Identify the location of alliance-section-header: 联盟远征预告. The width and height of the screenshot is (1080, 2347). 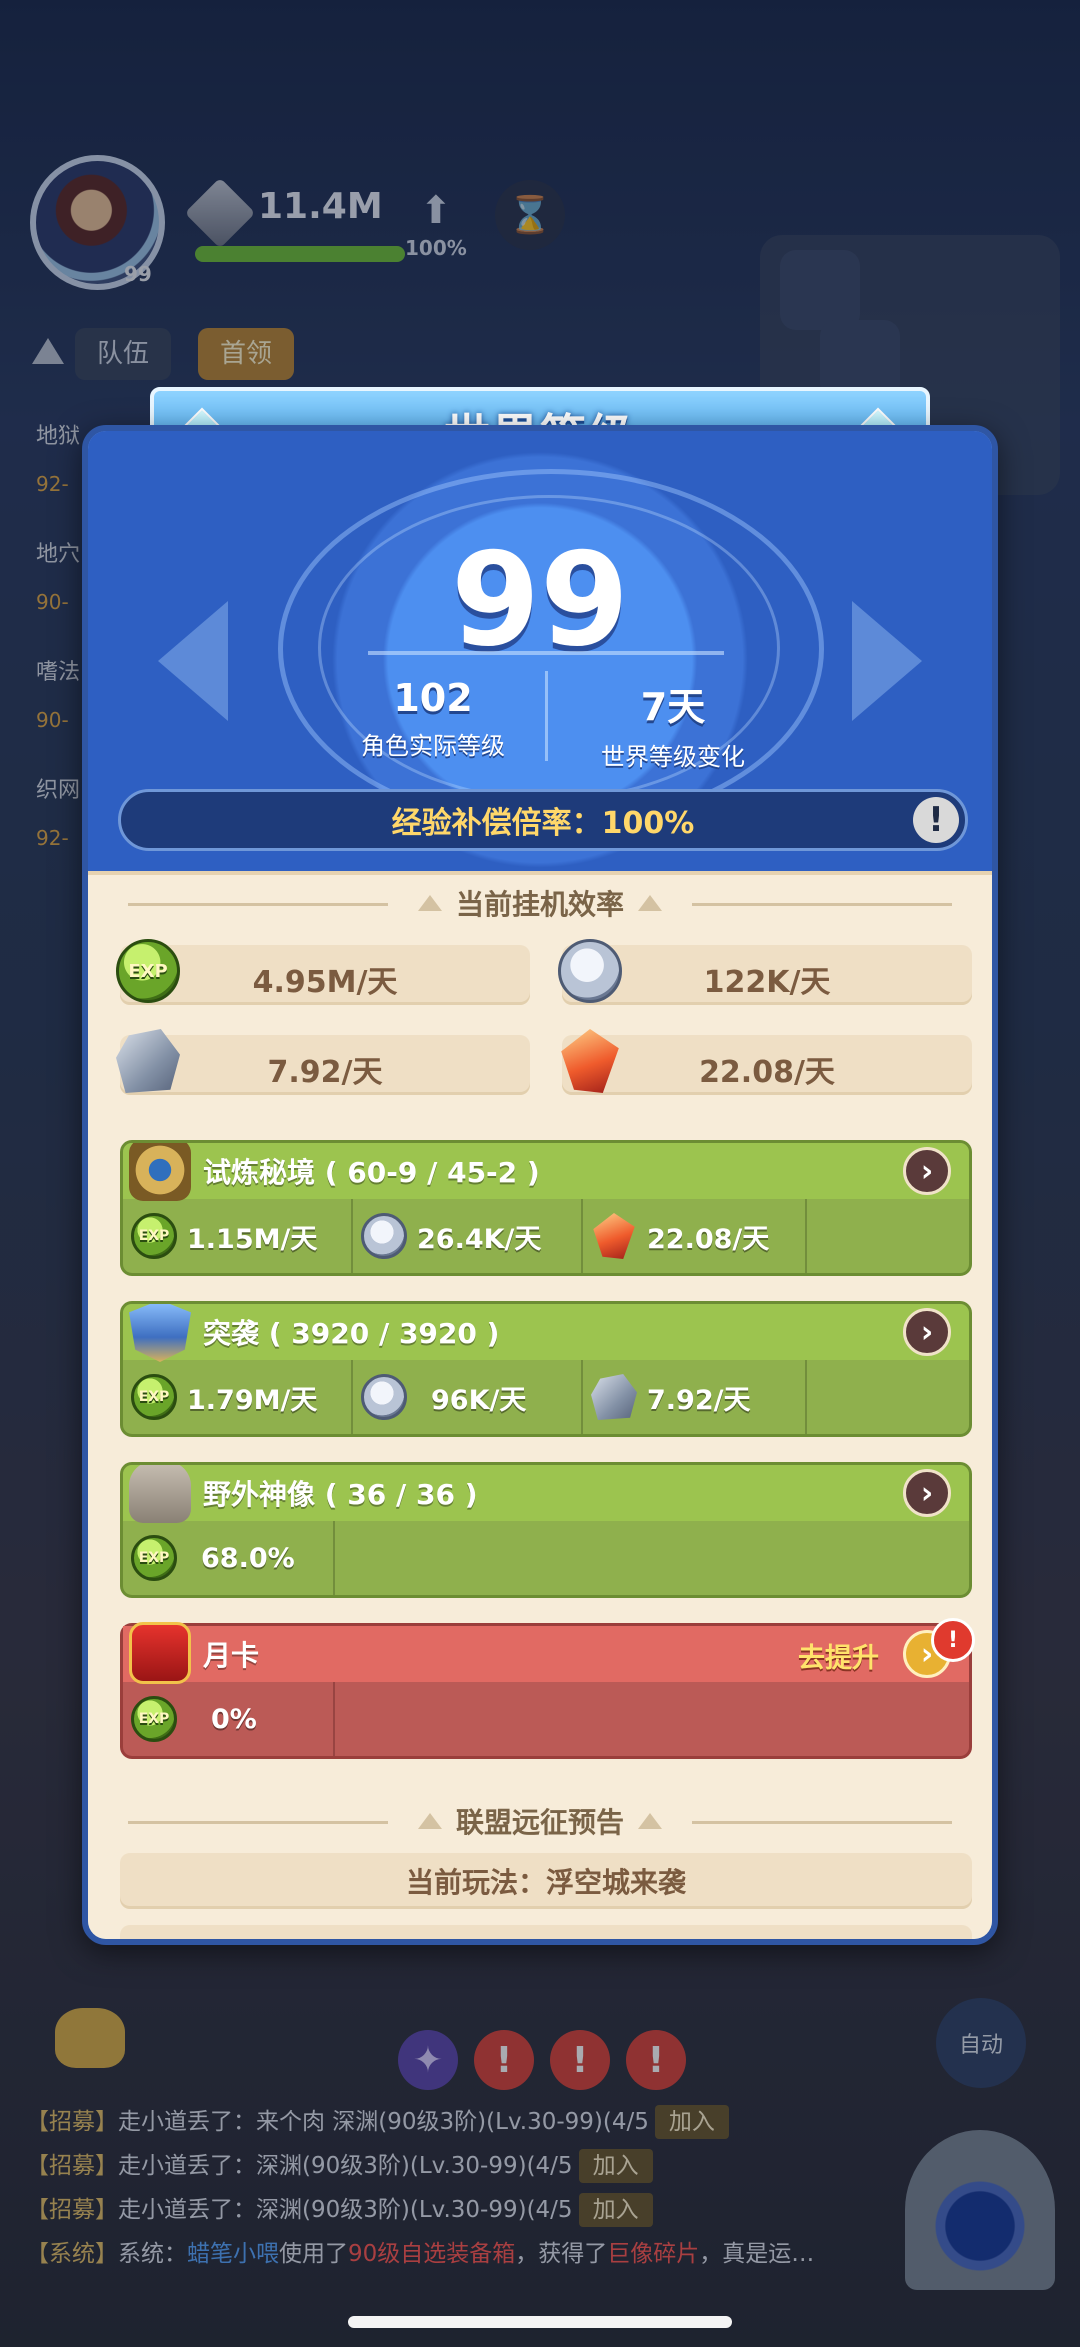
(540, 1821).